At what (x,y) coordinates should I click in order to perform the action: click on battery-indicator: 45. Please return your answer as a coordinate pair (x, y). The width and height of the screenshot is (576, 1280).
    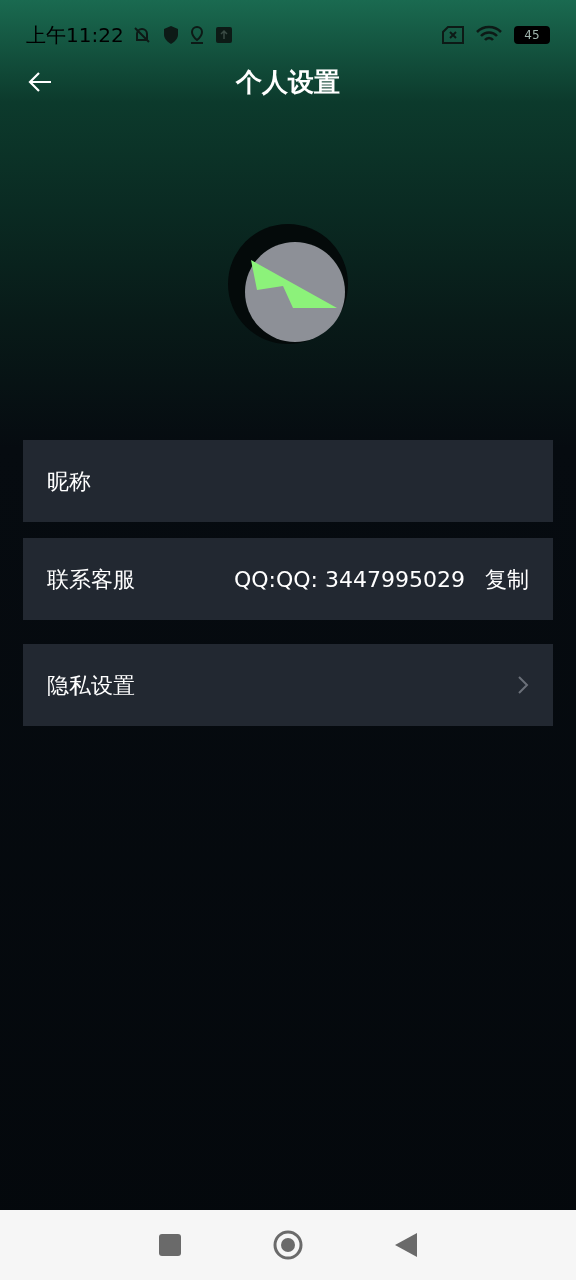
    Looking at the image, I should click on (532, 35).